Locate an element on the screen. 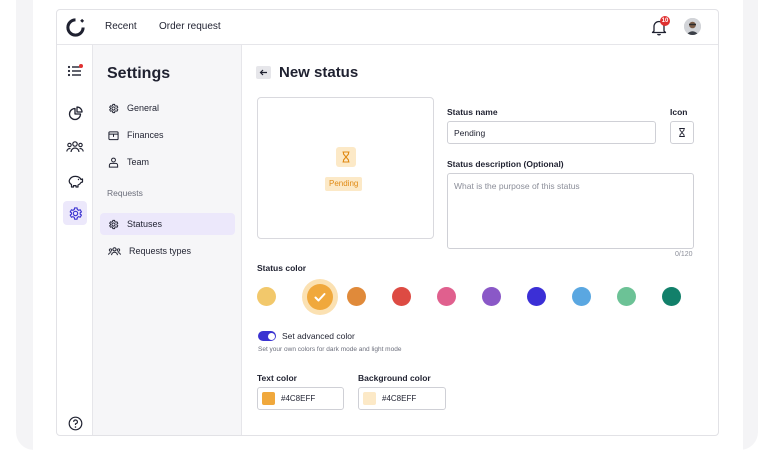 The image size is (775, 450). list-icon is located at coordinates (75, 70).